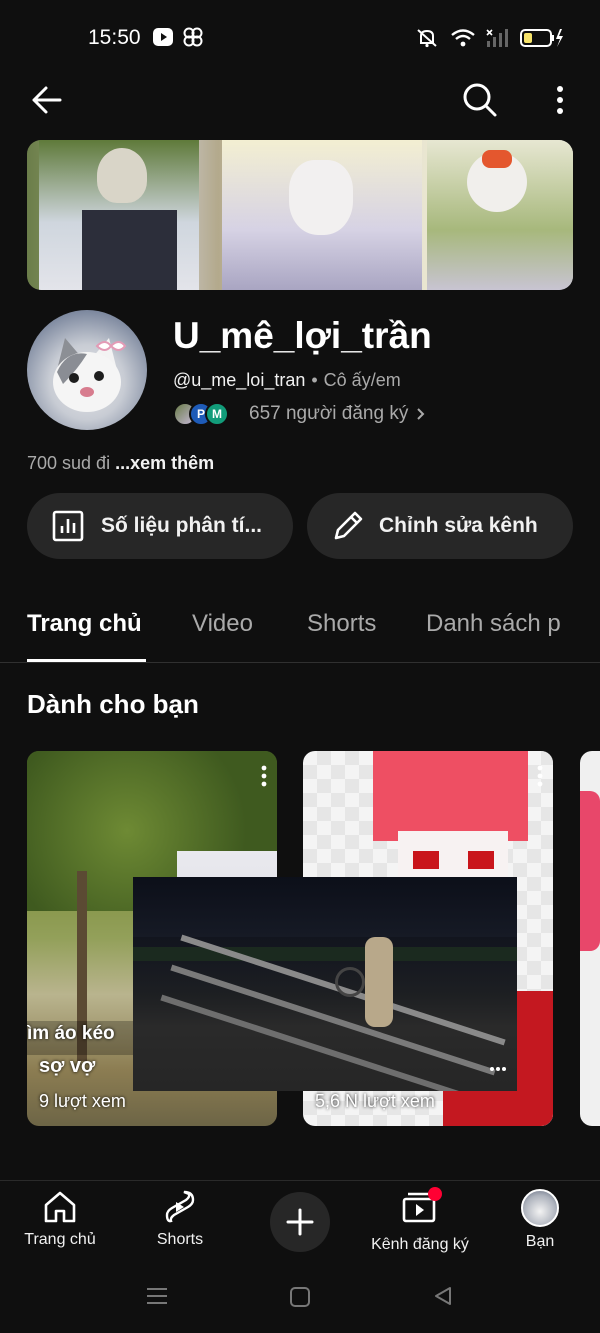 The width and height of the screenshot is (600, 1333). What do you see at coordinates (180, 1226) in the screenshot?
I see `nav-shorts: Shorts` at bounding box center [180, 1226].